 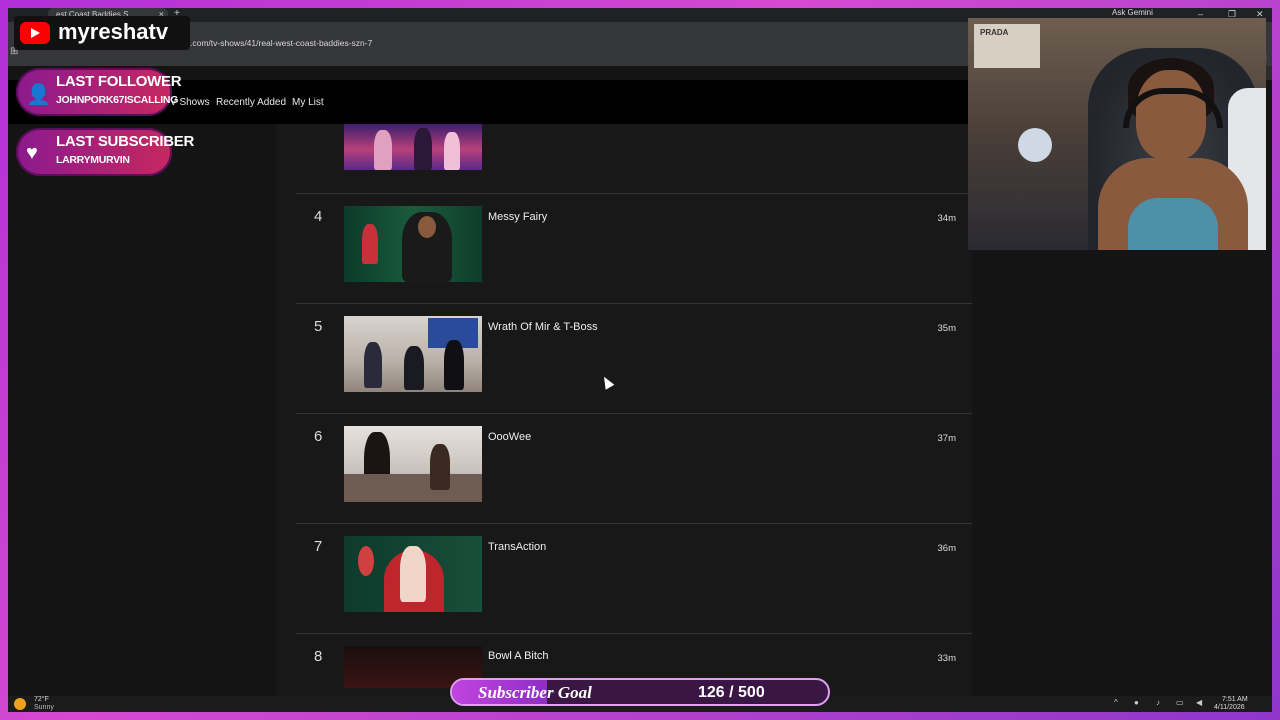 I want to click on play-icon, so click(x=35, y=33).